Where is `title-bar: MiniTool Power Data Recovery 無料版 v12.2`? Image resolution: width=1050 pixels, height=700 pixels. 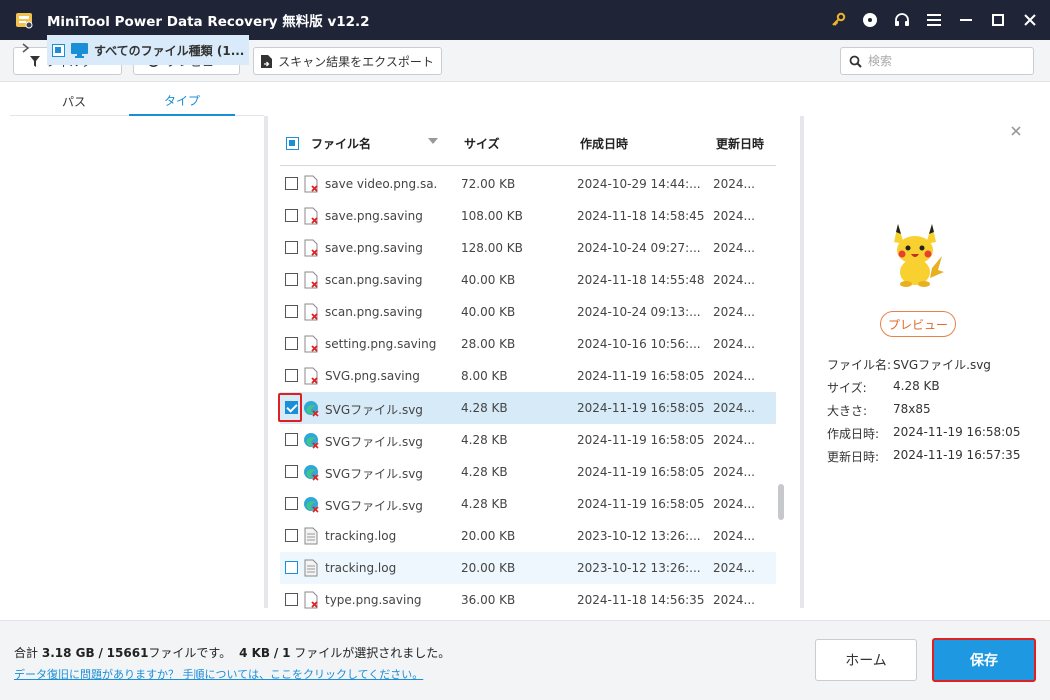
title-bar: MiniTool Power Data Recovery 無料版 v12.2 is located at coordinates (525, 20).